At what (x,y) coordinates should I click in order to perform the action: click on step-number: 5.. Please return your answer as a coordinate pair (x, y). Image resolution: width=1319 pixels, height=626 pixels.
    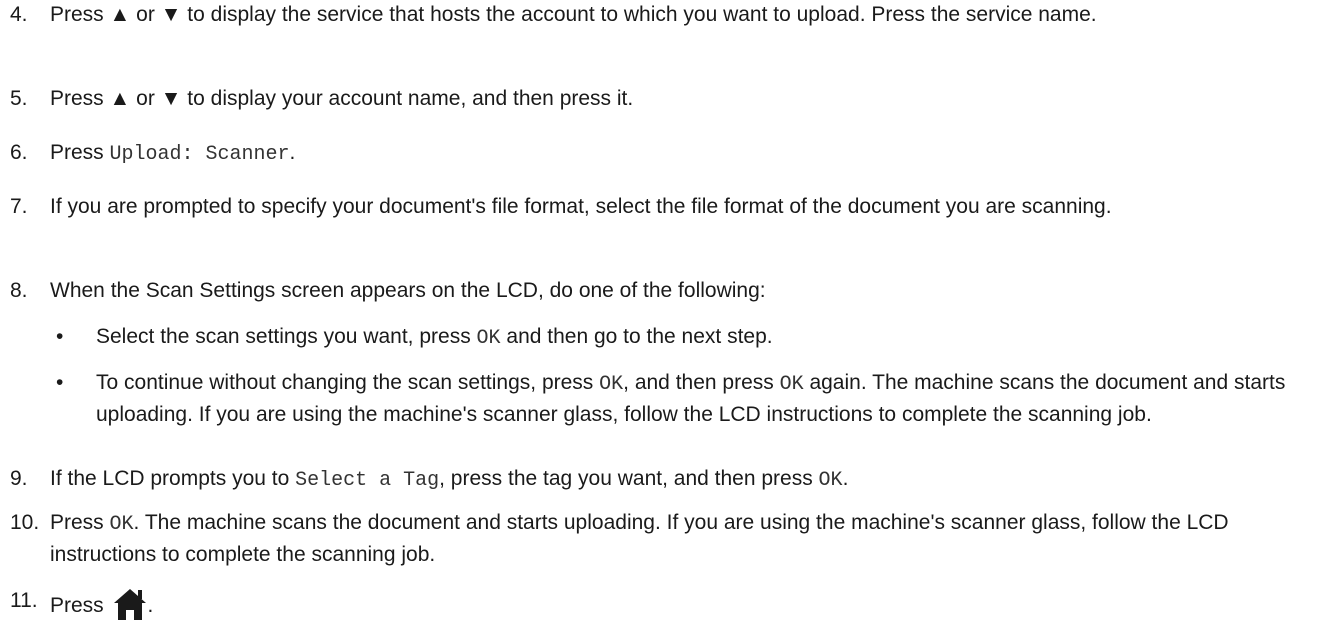
    Looking at the image, I should click on (19, 98).